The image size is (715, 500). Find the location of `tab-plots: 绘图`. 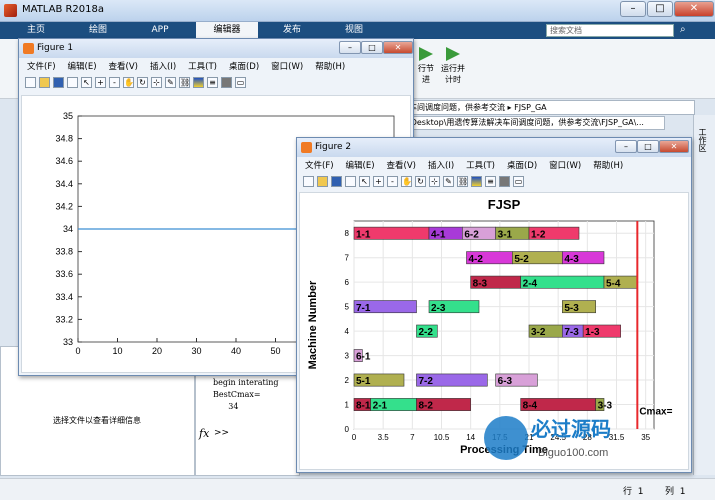

tab-plots: 绘图 is located at coordinates (98, 30).